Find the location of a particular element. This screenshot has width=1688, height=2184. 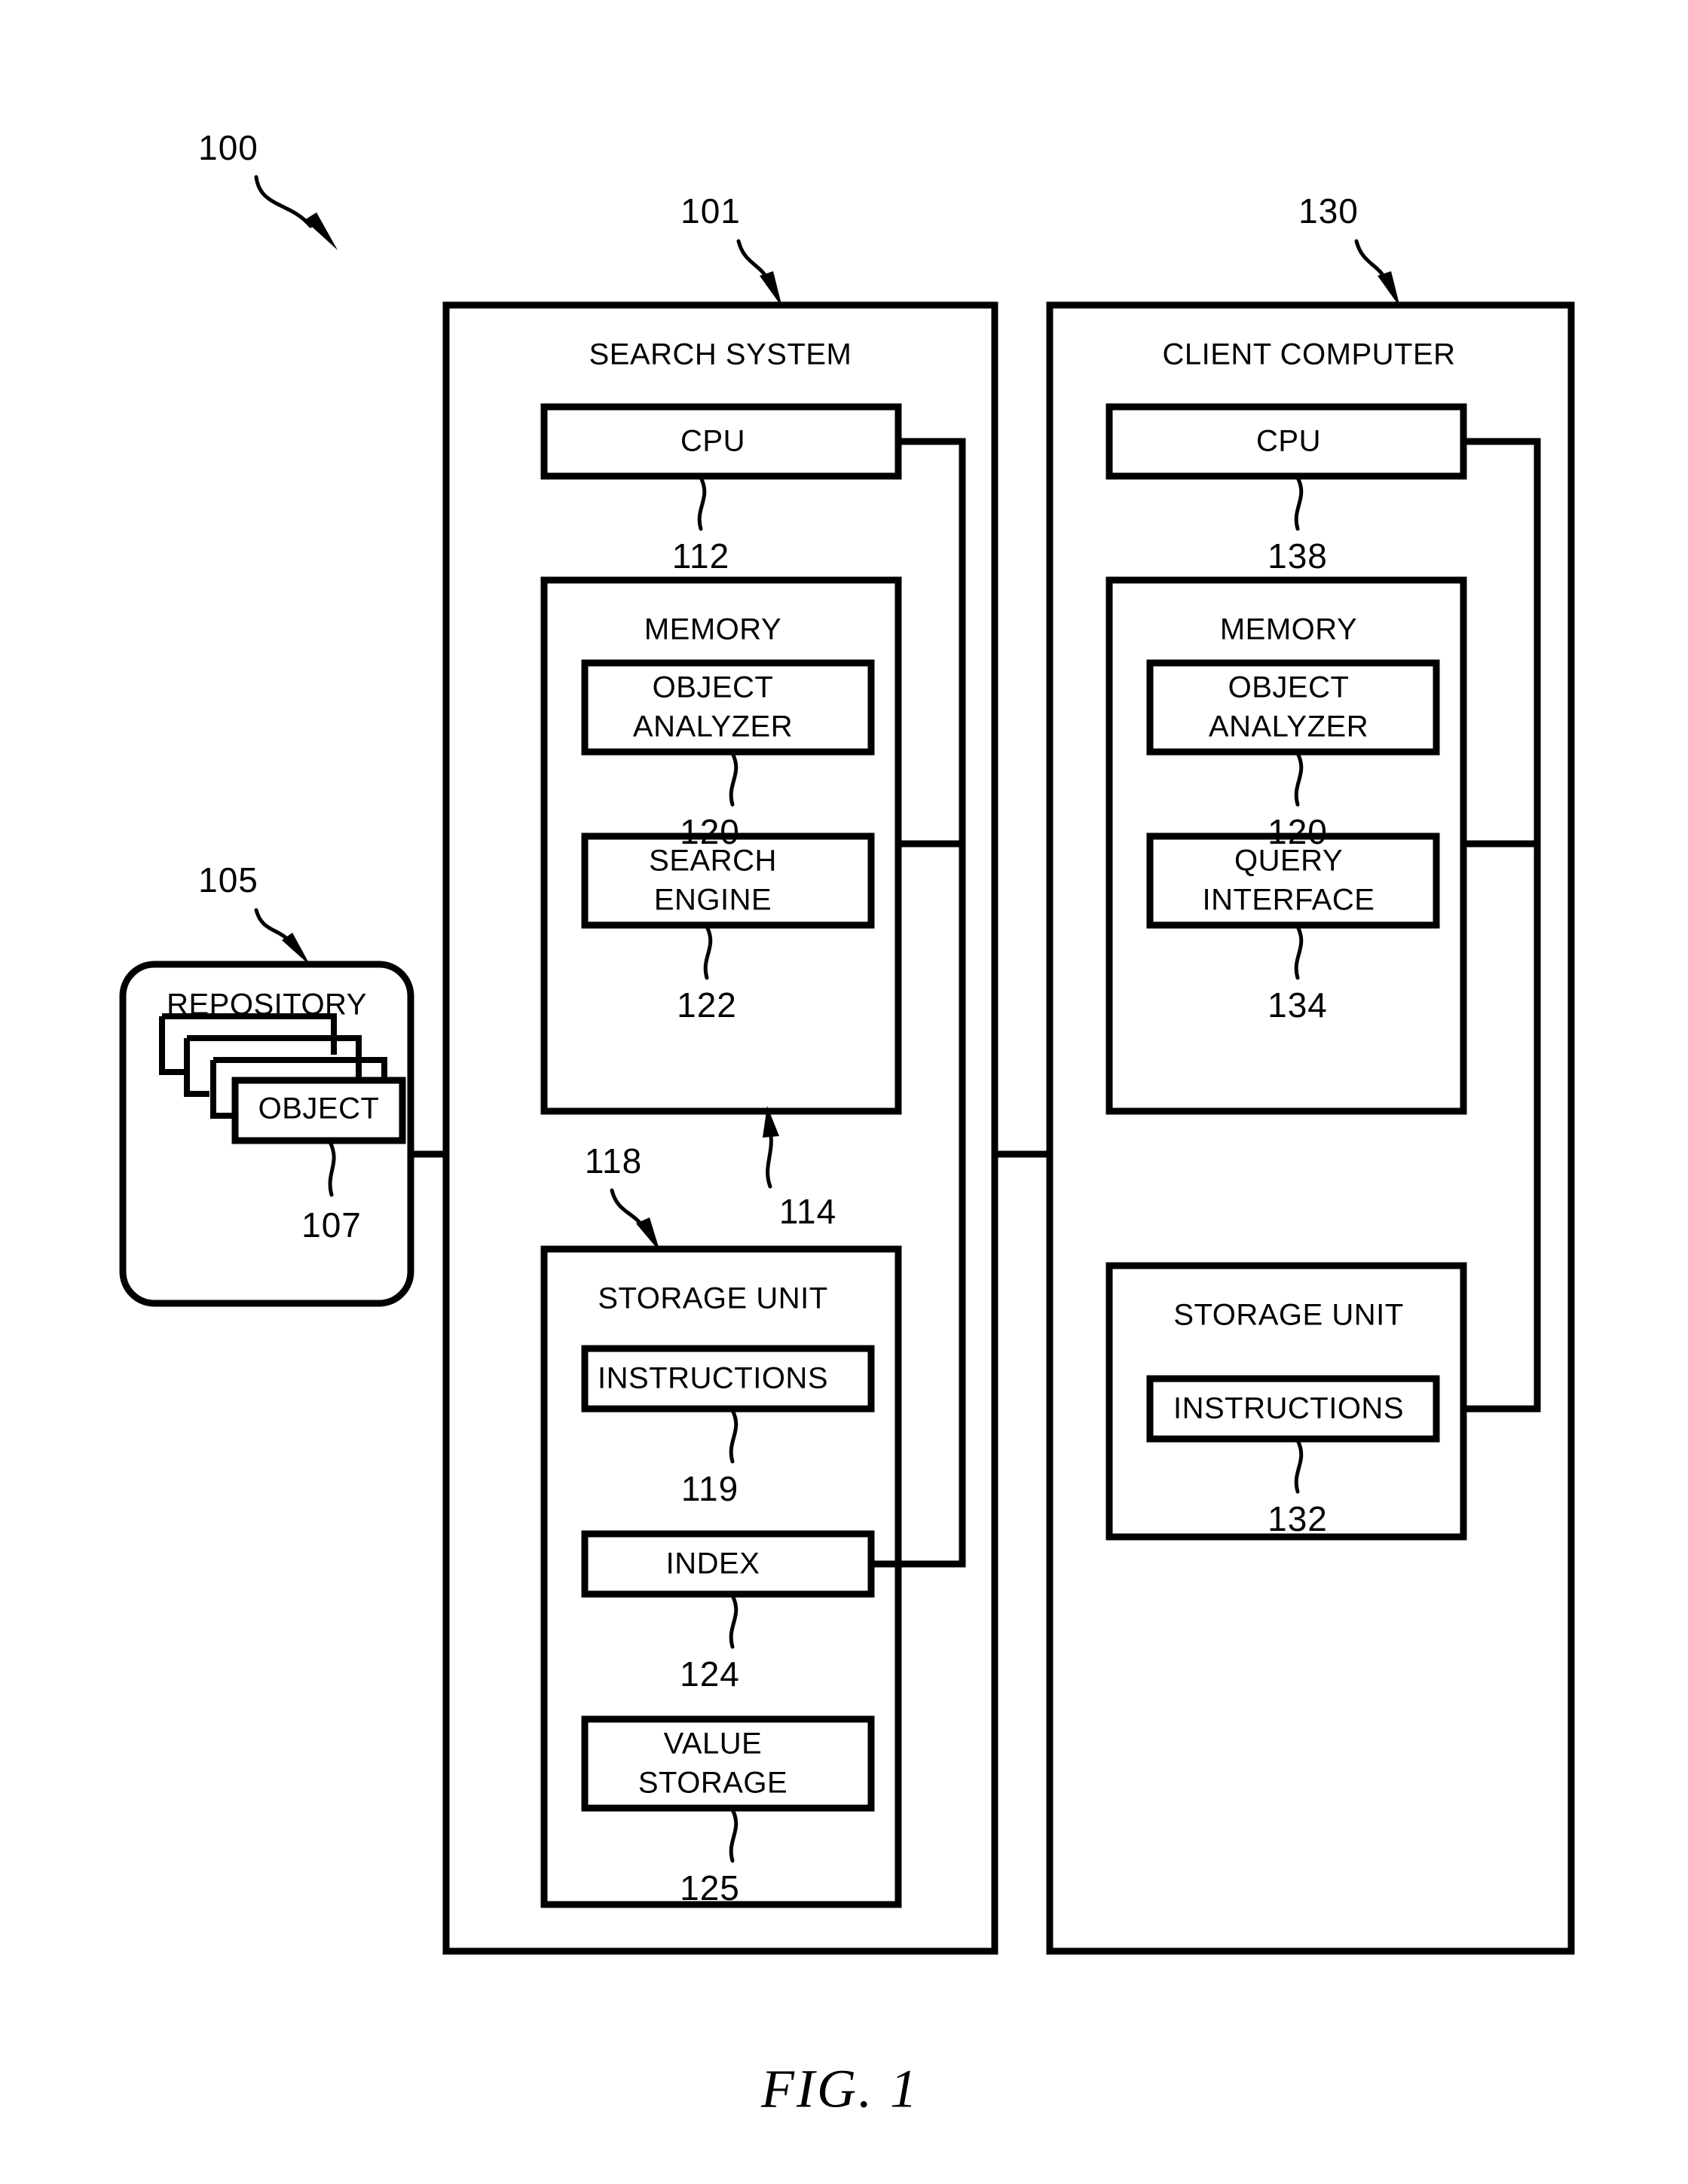

client-object-analyzer-line2: ANALYZER is located at coordinates (1288, 727).